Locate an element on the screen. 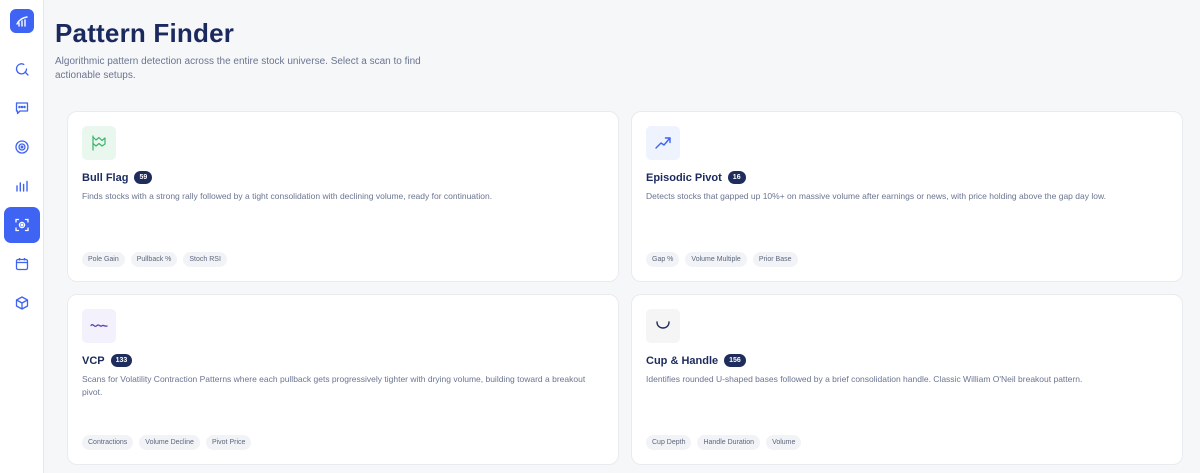  target-icon is located at coordinates (21, 147).